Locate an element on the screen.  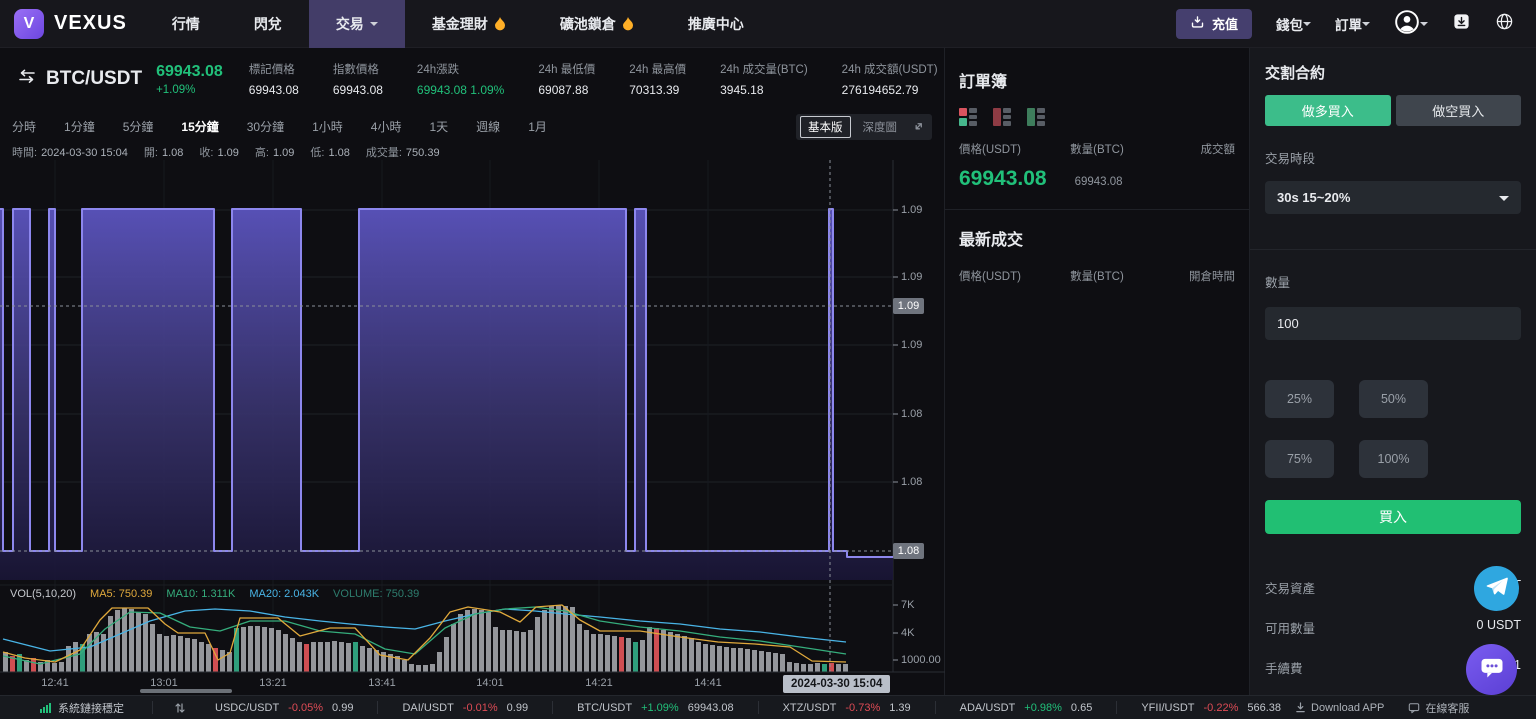
ticker-pair-change: -0.01% is located at coordinates (480, 707).